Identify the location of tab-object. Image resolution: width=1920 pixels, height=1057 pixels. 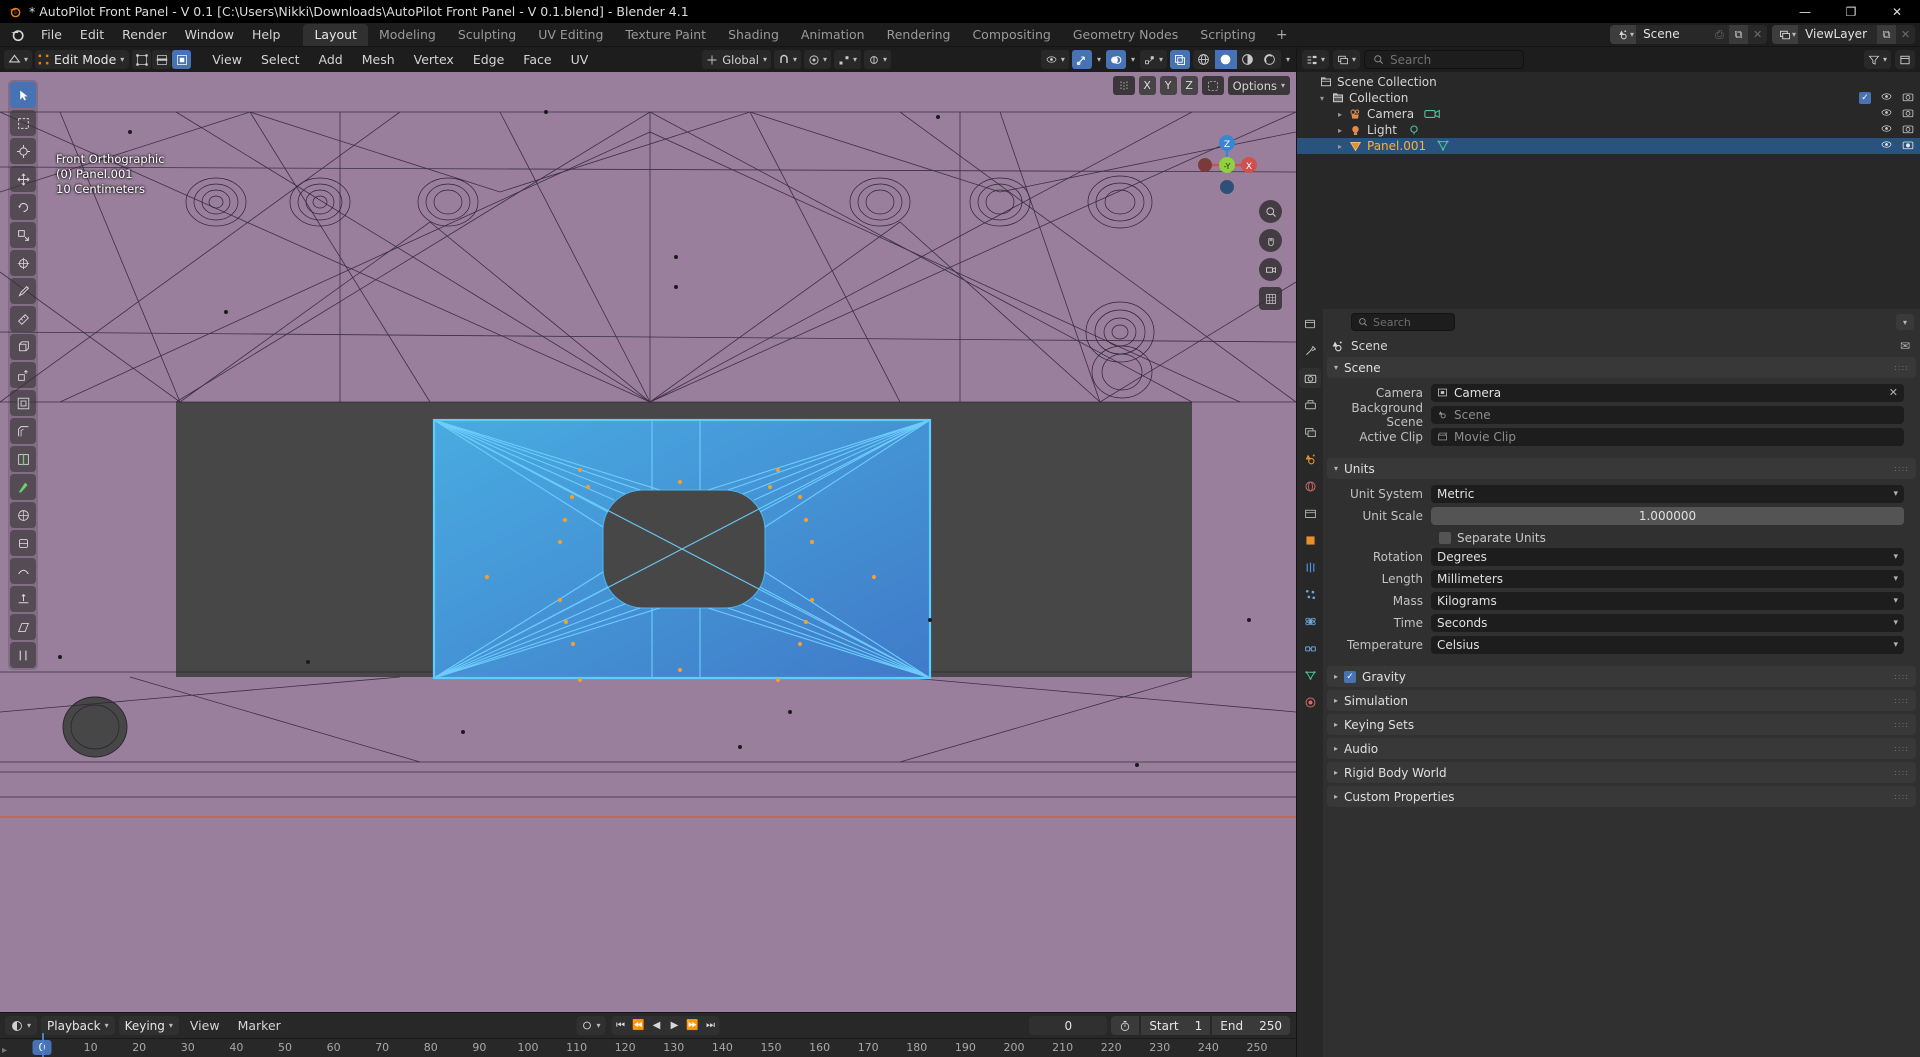
(1310, 540).